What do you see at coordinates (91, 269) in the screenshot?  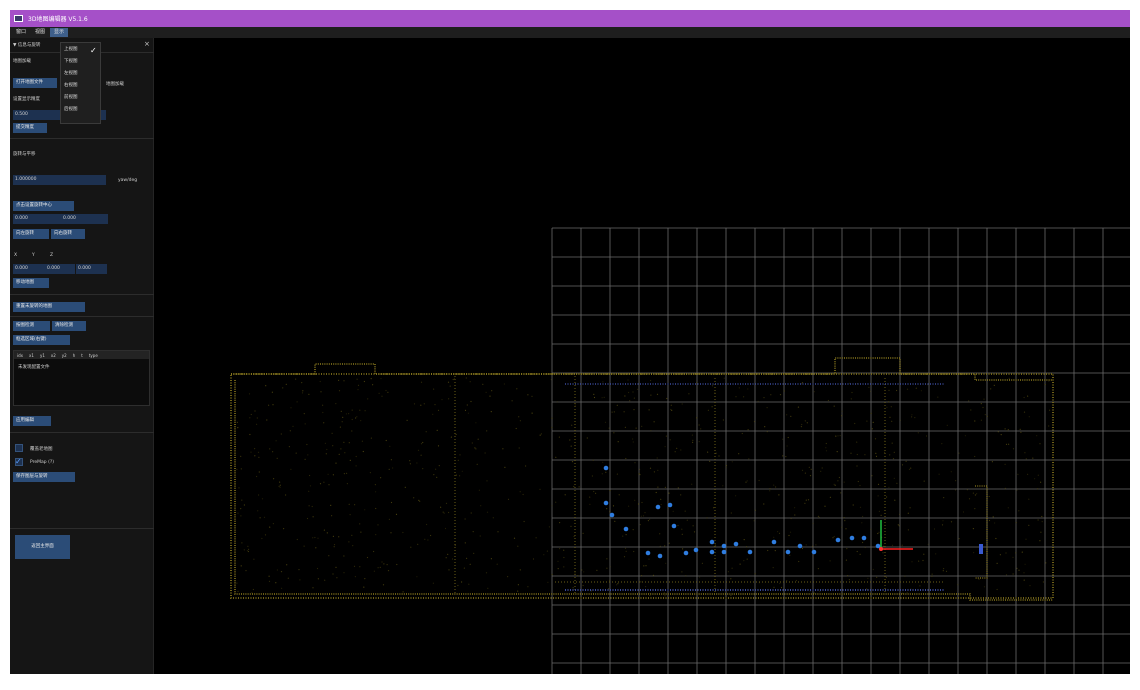 I see `move-z-input: 0.000` at bounding box center [91, 269].